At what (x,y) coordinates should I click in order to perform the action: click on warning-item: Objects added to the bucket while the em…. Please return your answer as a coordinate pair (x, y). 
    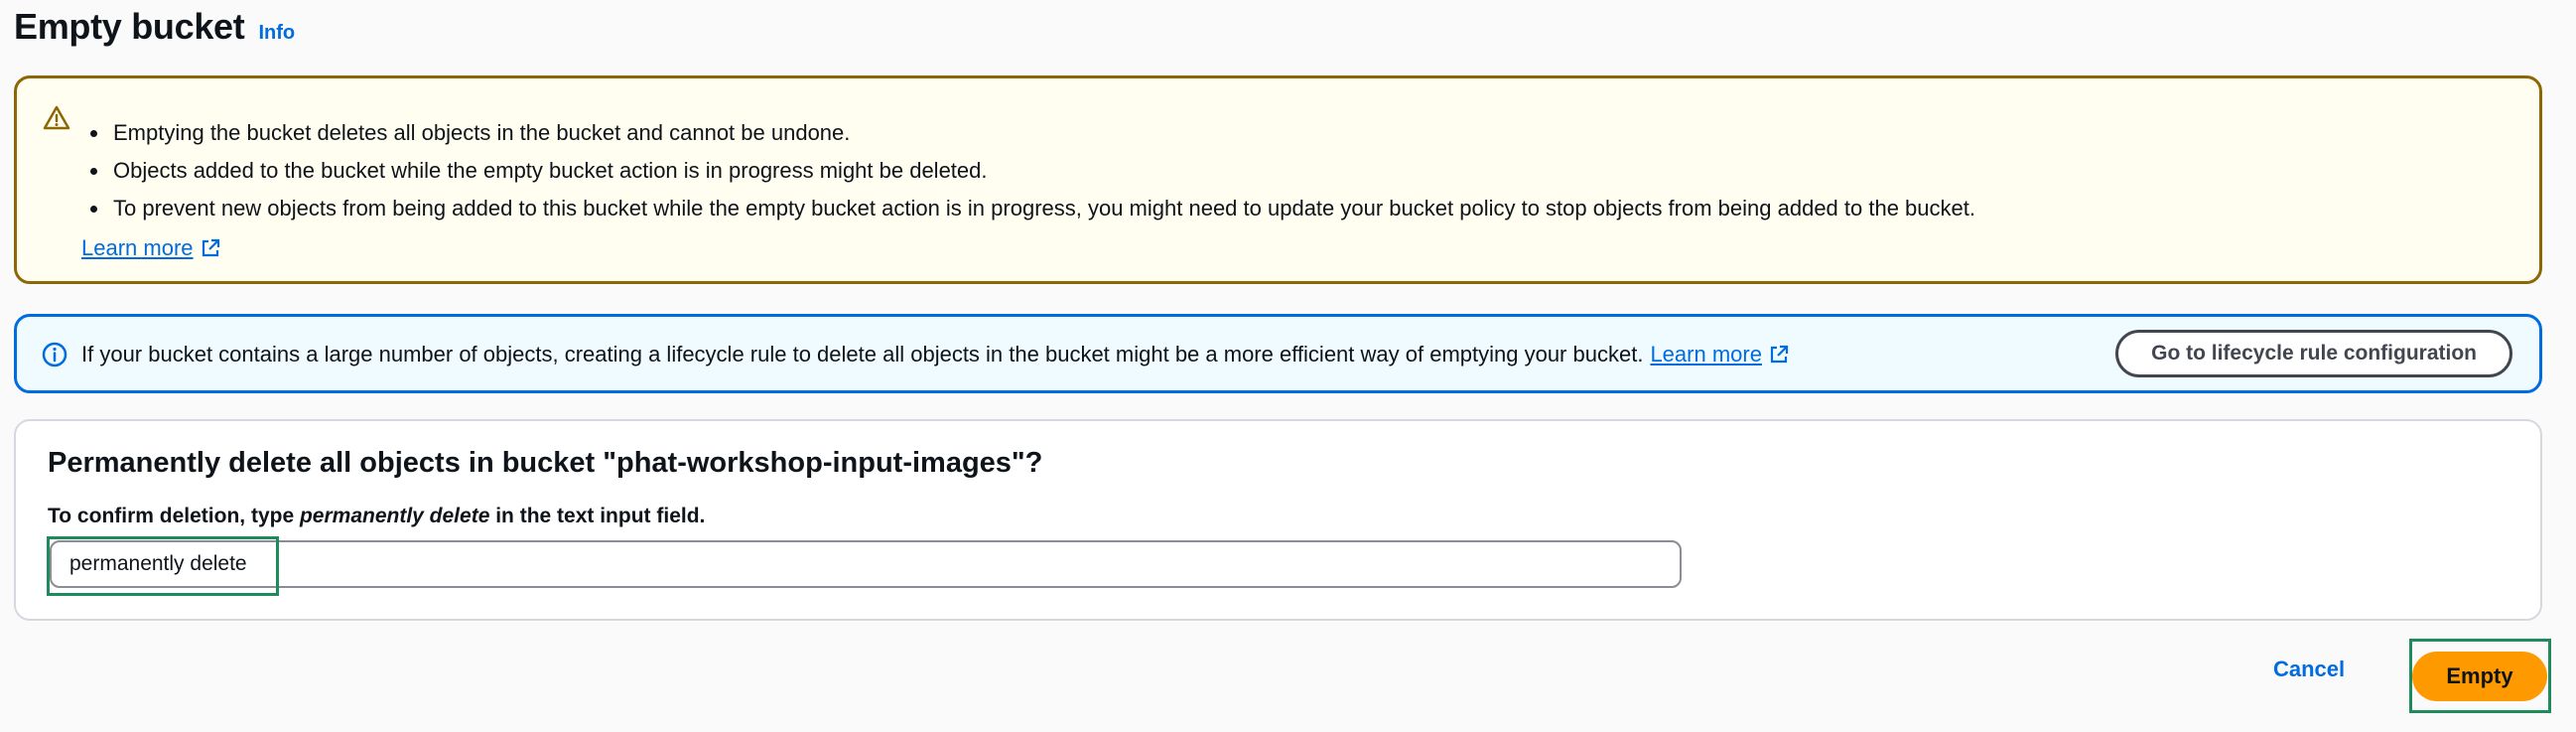
    Looking at the image, I should click on (1031, 171).